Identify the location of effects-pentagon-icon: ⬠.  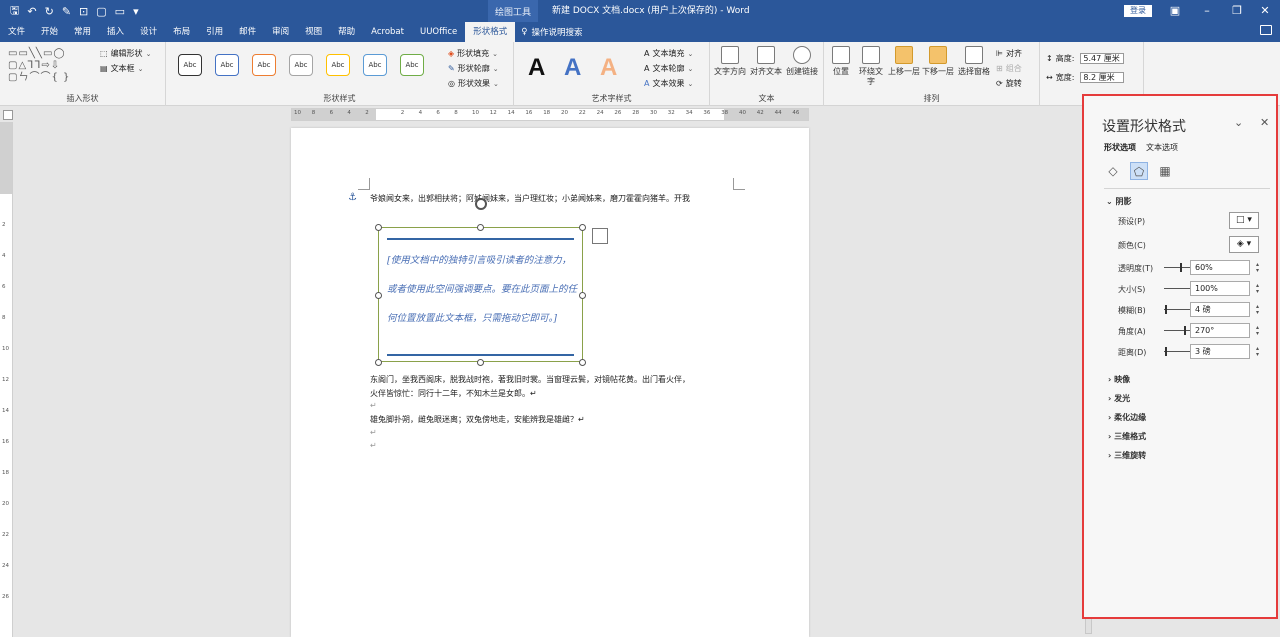
(1139, 171).